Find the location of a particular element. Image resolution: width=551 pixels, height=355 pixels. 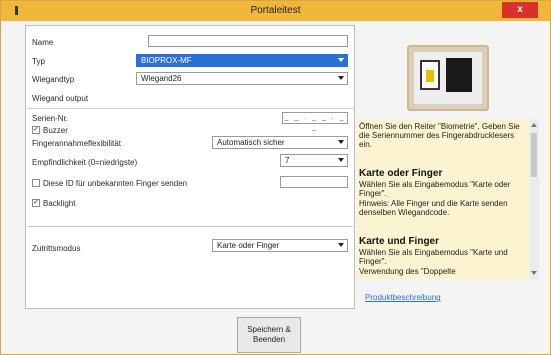

buzzer-label: Buzzer is located at coordinates (55, 130).